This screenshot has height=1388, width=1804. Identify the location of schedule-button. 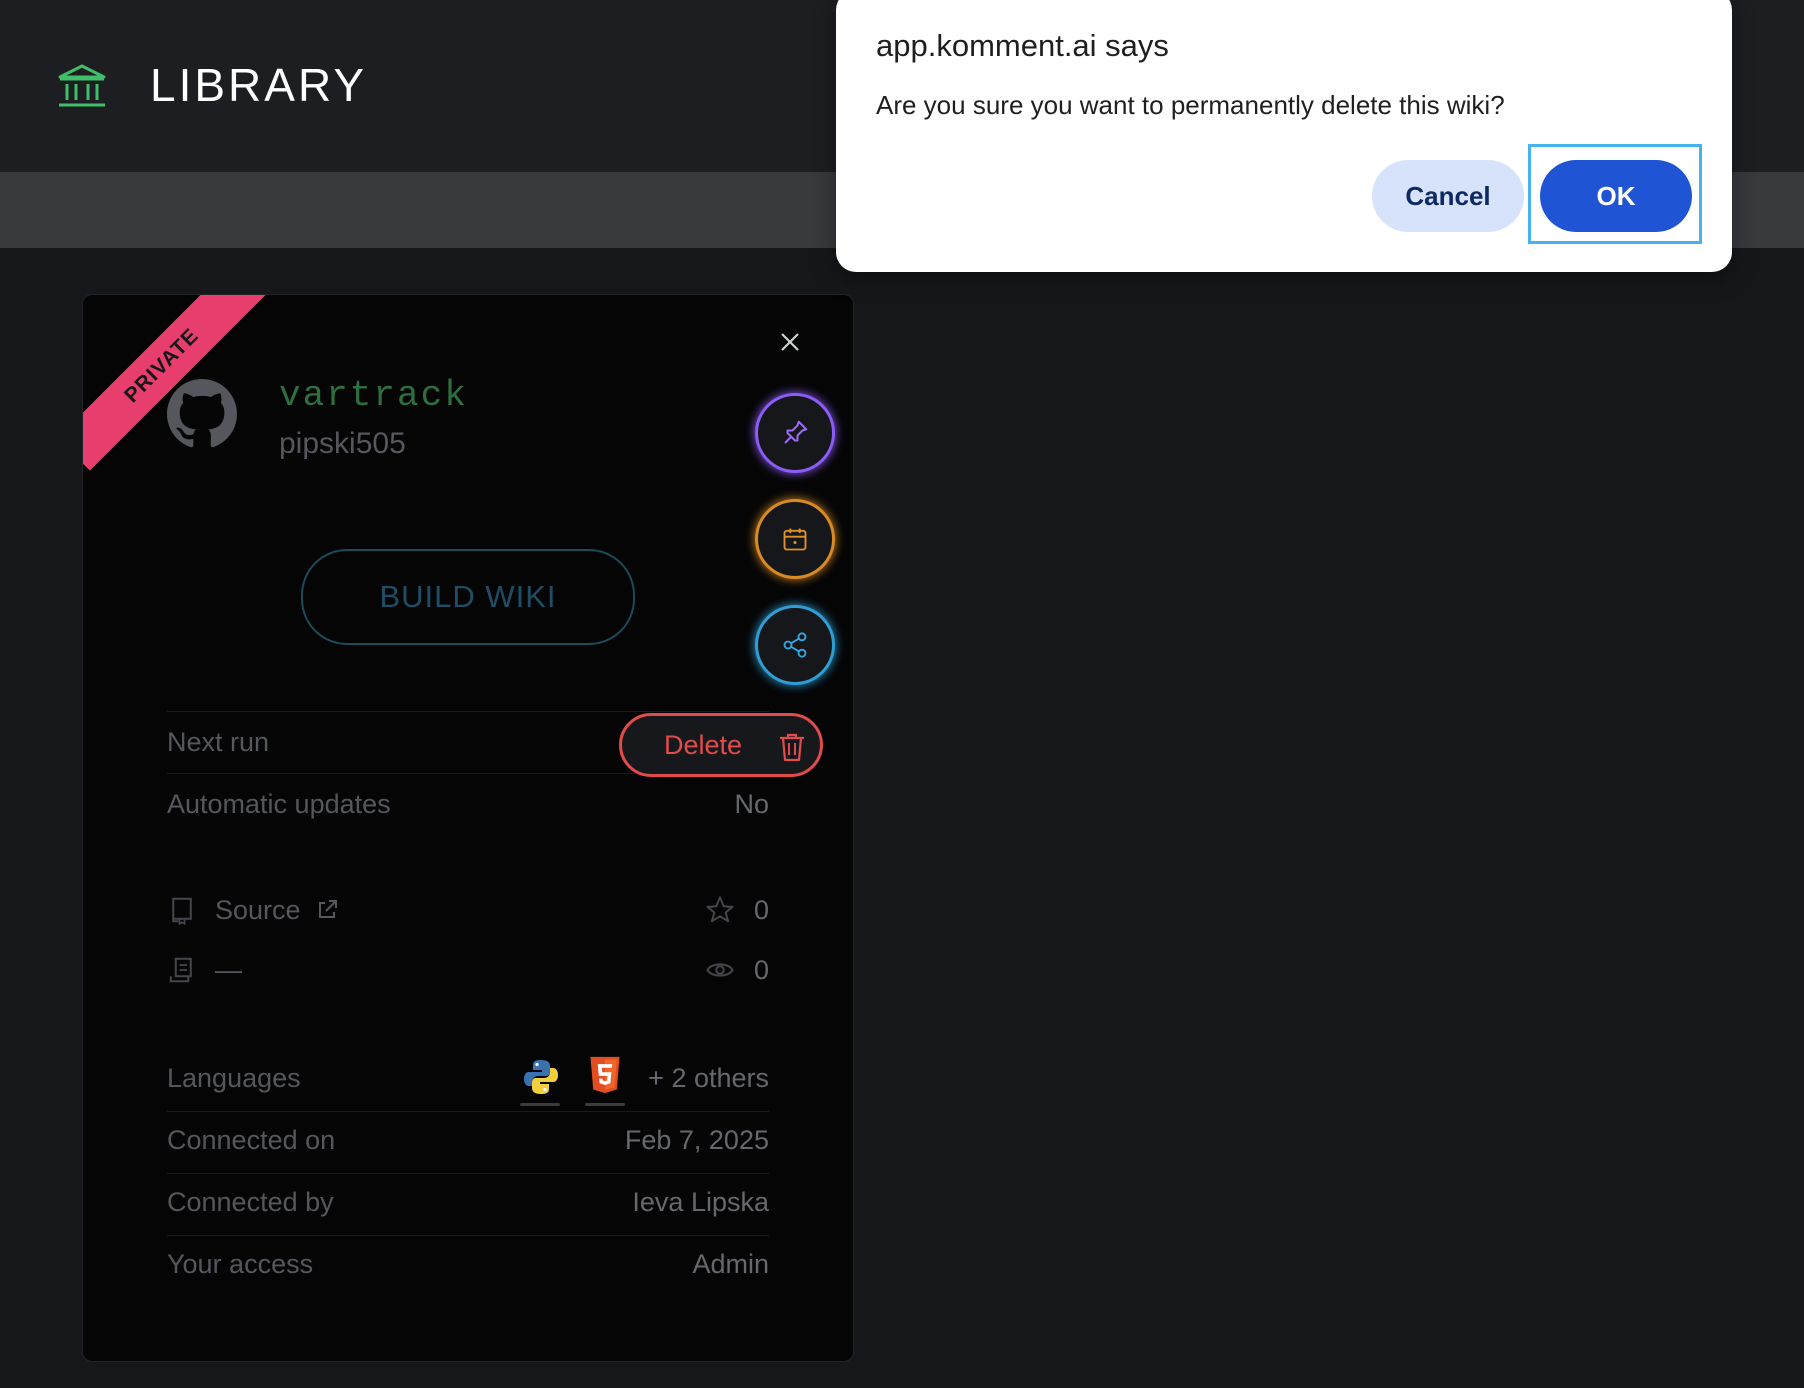
(795, 539).